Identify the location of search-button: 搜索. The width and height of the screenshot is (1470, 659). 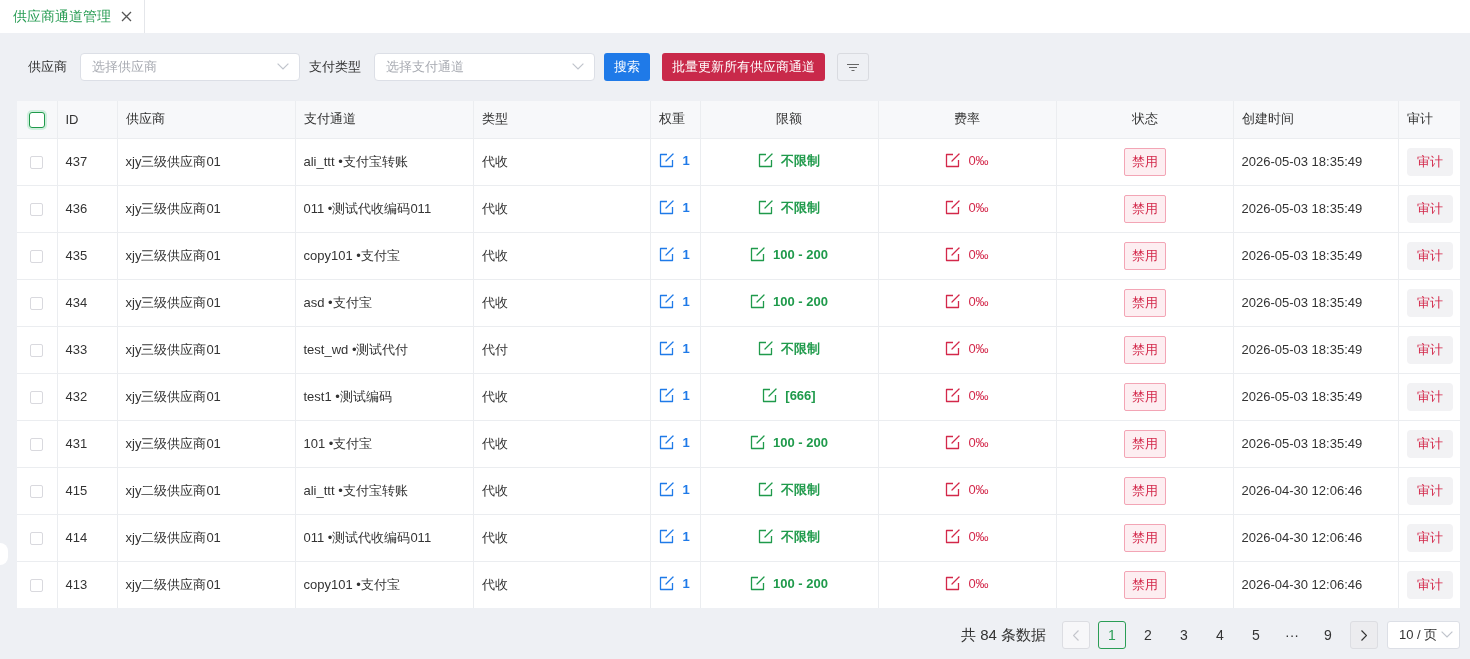
(627, 67).